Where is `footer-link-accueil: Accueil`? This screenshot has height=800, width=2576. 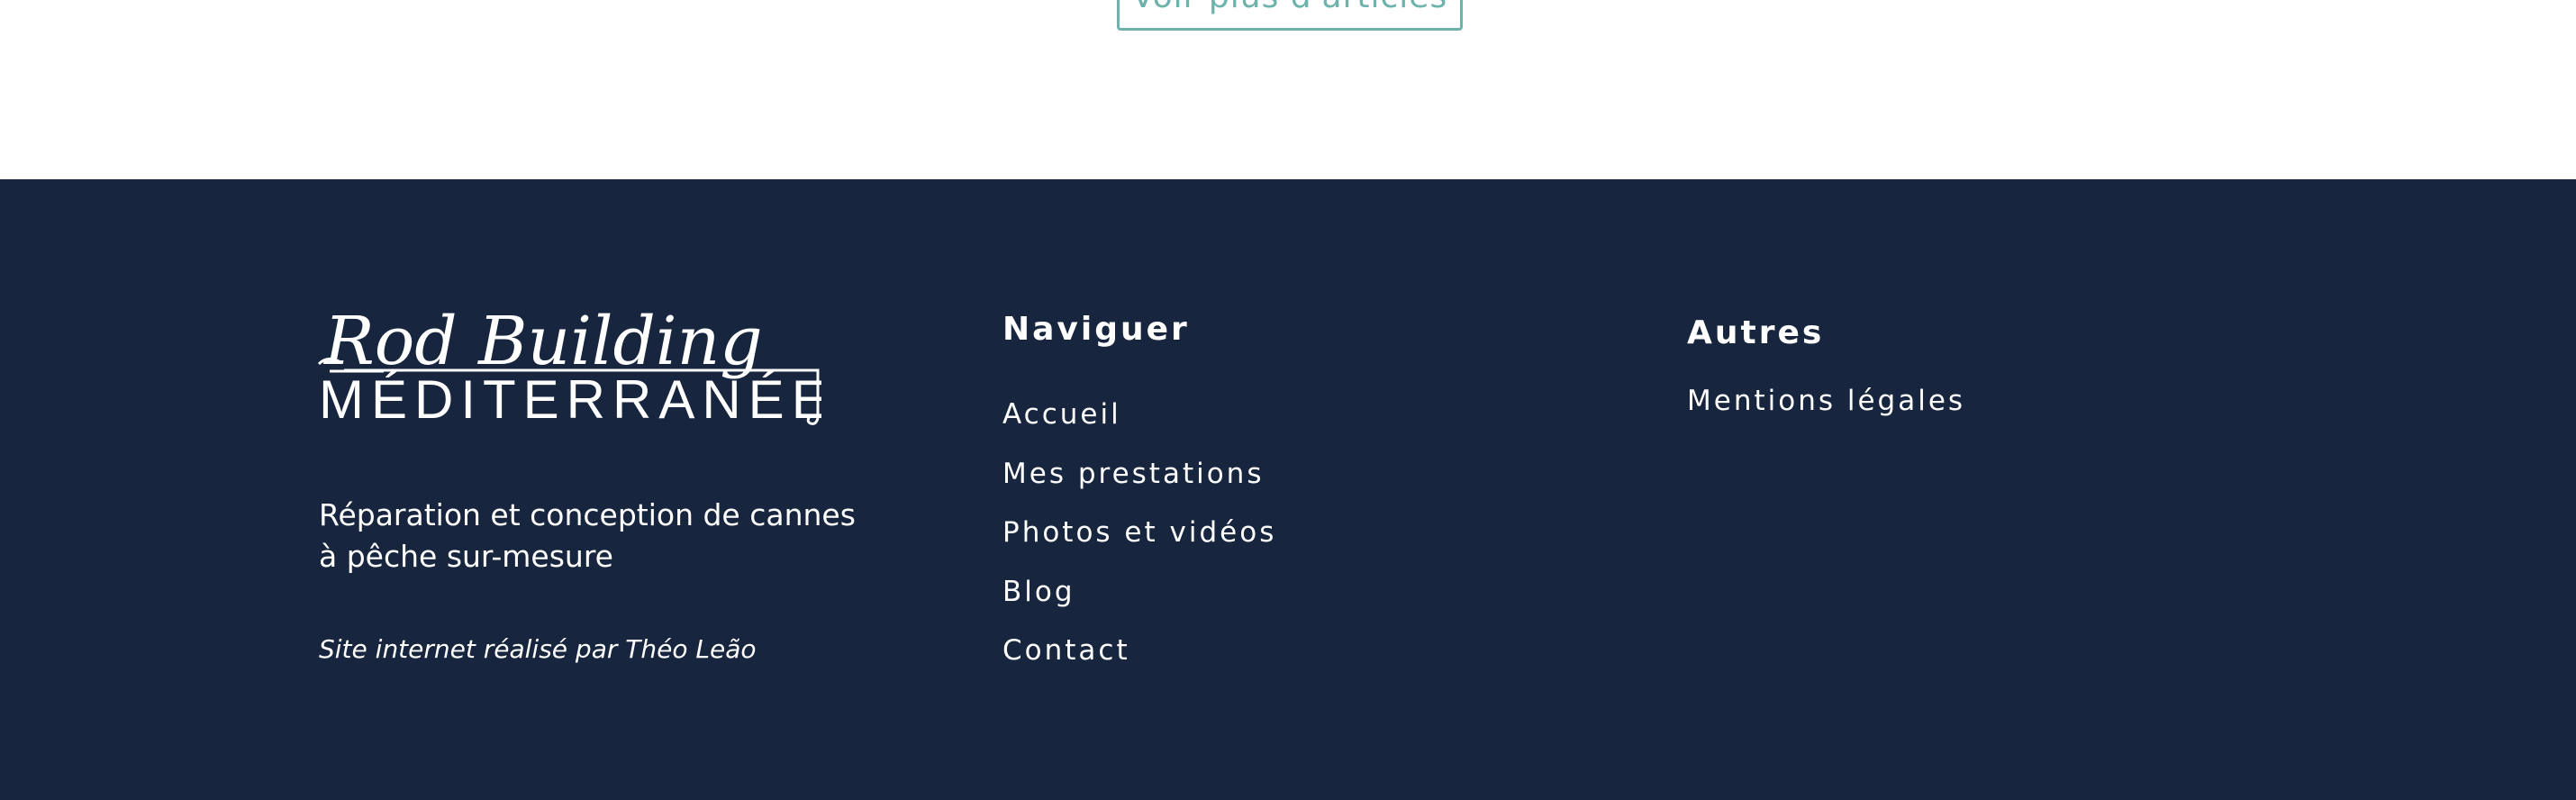
footer-link-accueil: Accueil is located at coordinates (1139, 428).